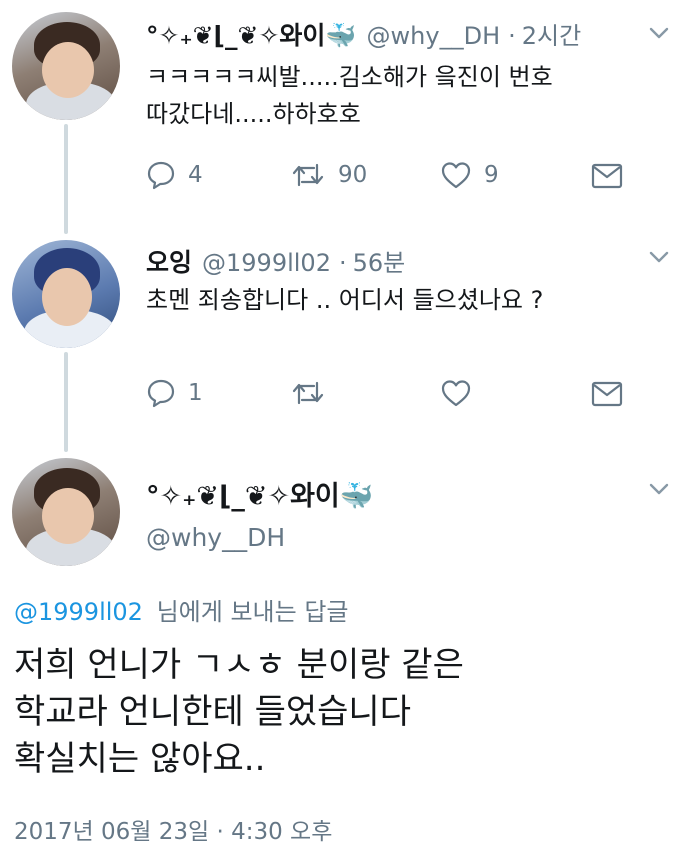 Image resolution: width=694 pixels, height=847 pixels. What do you see at coordinates (491, 175) in the screenshot?
I see `like-count: 9` at bounding box center [491, 175].